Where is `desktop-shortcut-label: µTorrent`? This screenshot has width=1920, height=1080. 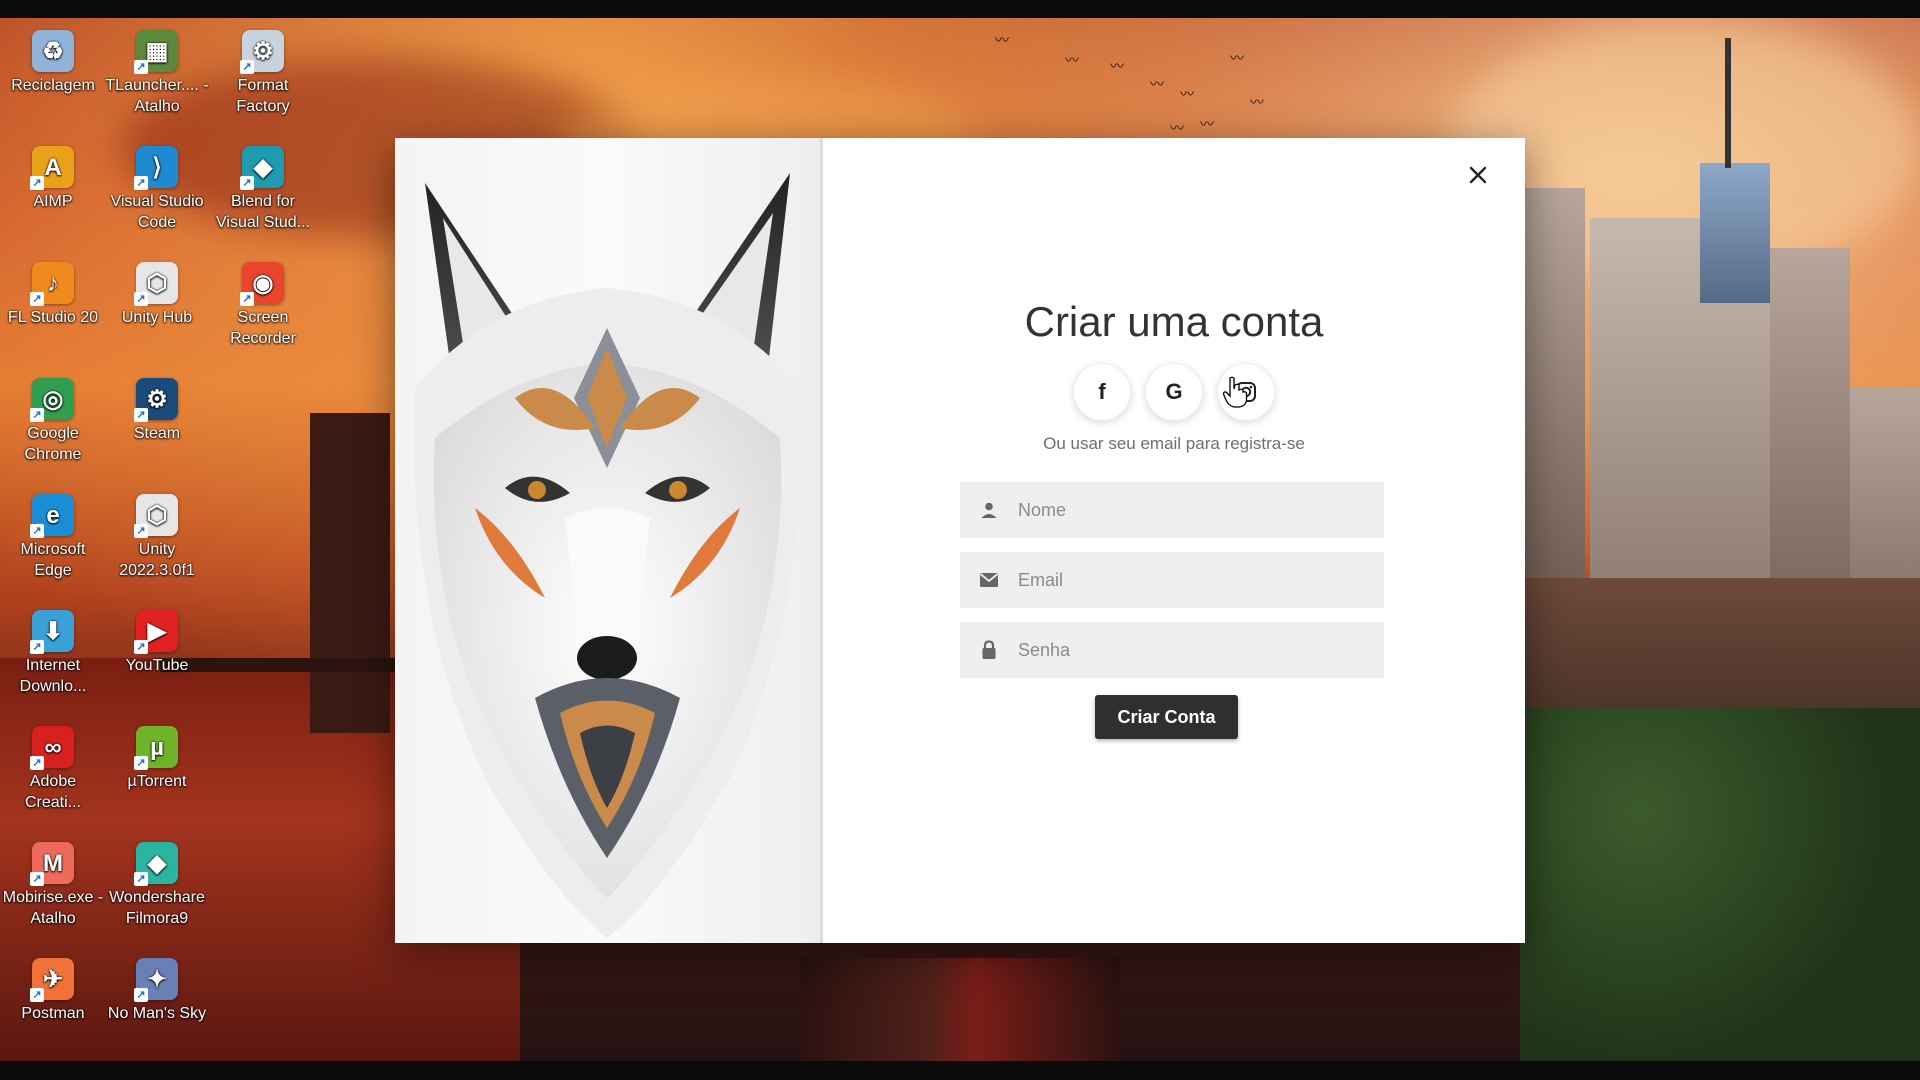
desktop-shortcut-label: µTorrent is located at coordinates (157, 781).